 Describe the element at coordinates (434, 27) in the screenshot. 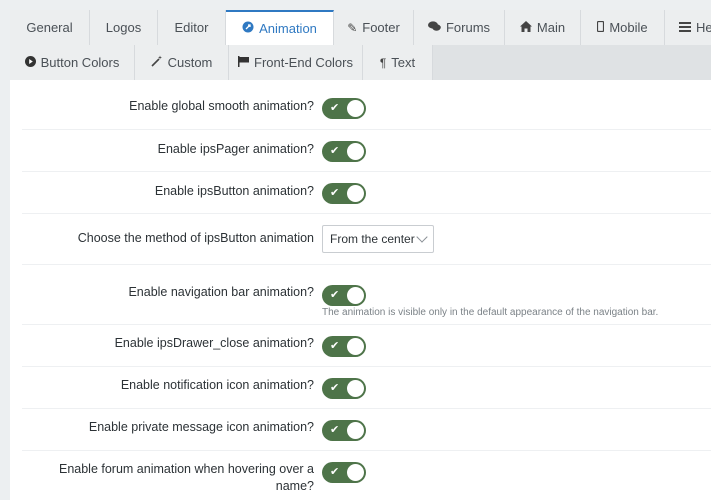

I see `comments-icon` at that location.